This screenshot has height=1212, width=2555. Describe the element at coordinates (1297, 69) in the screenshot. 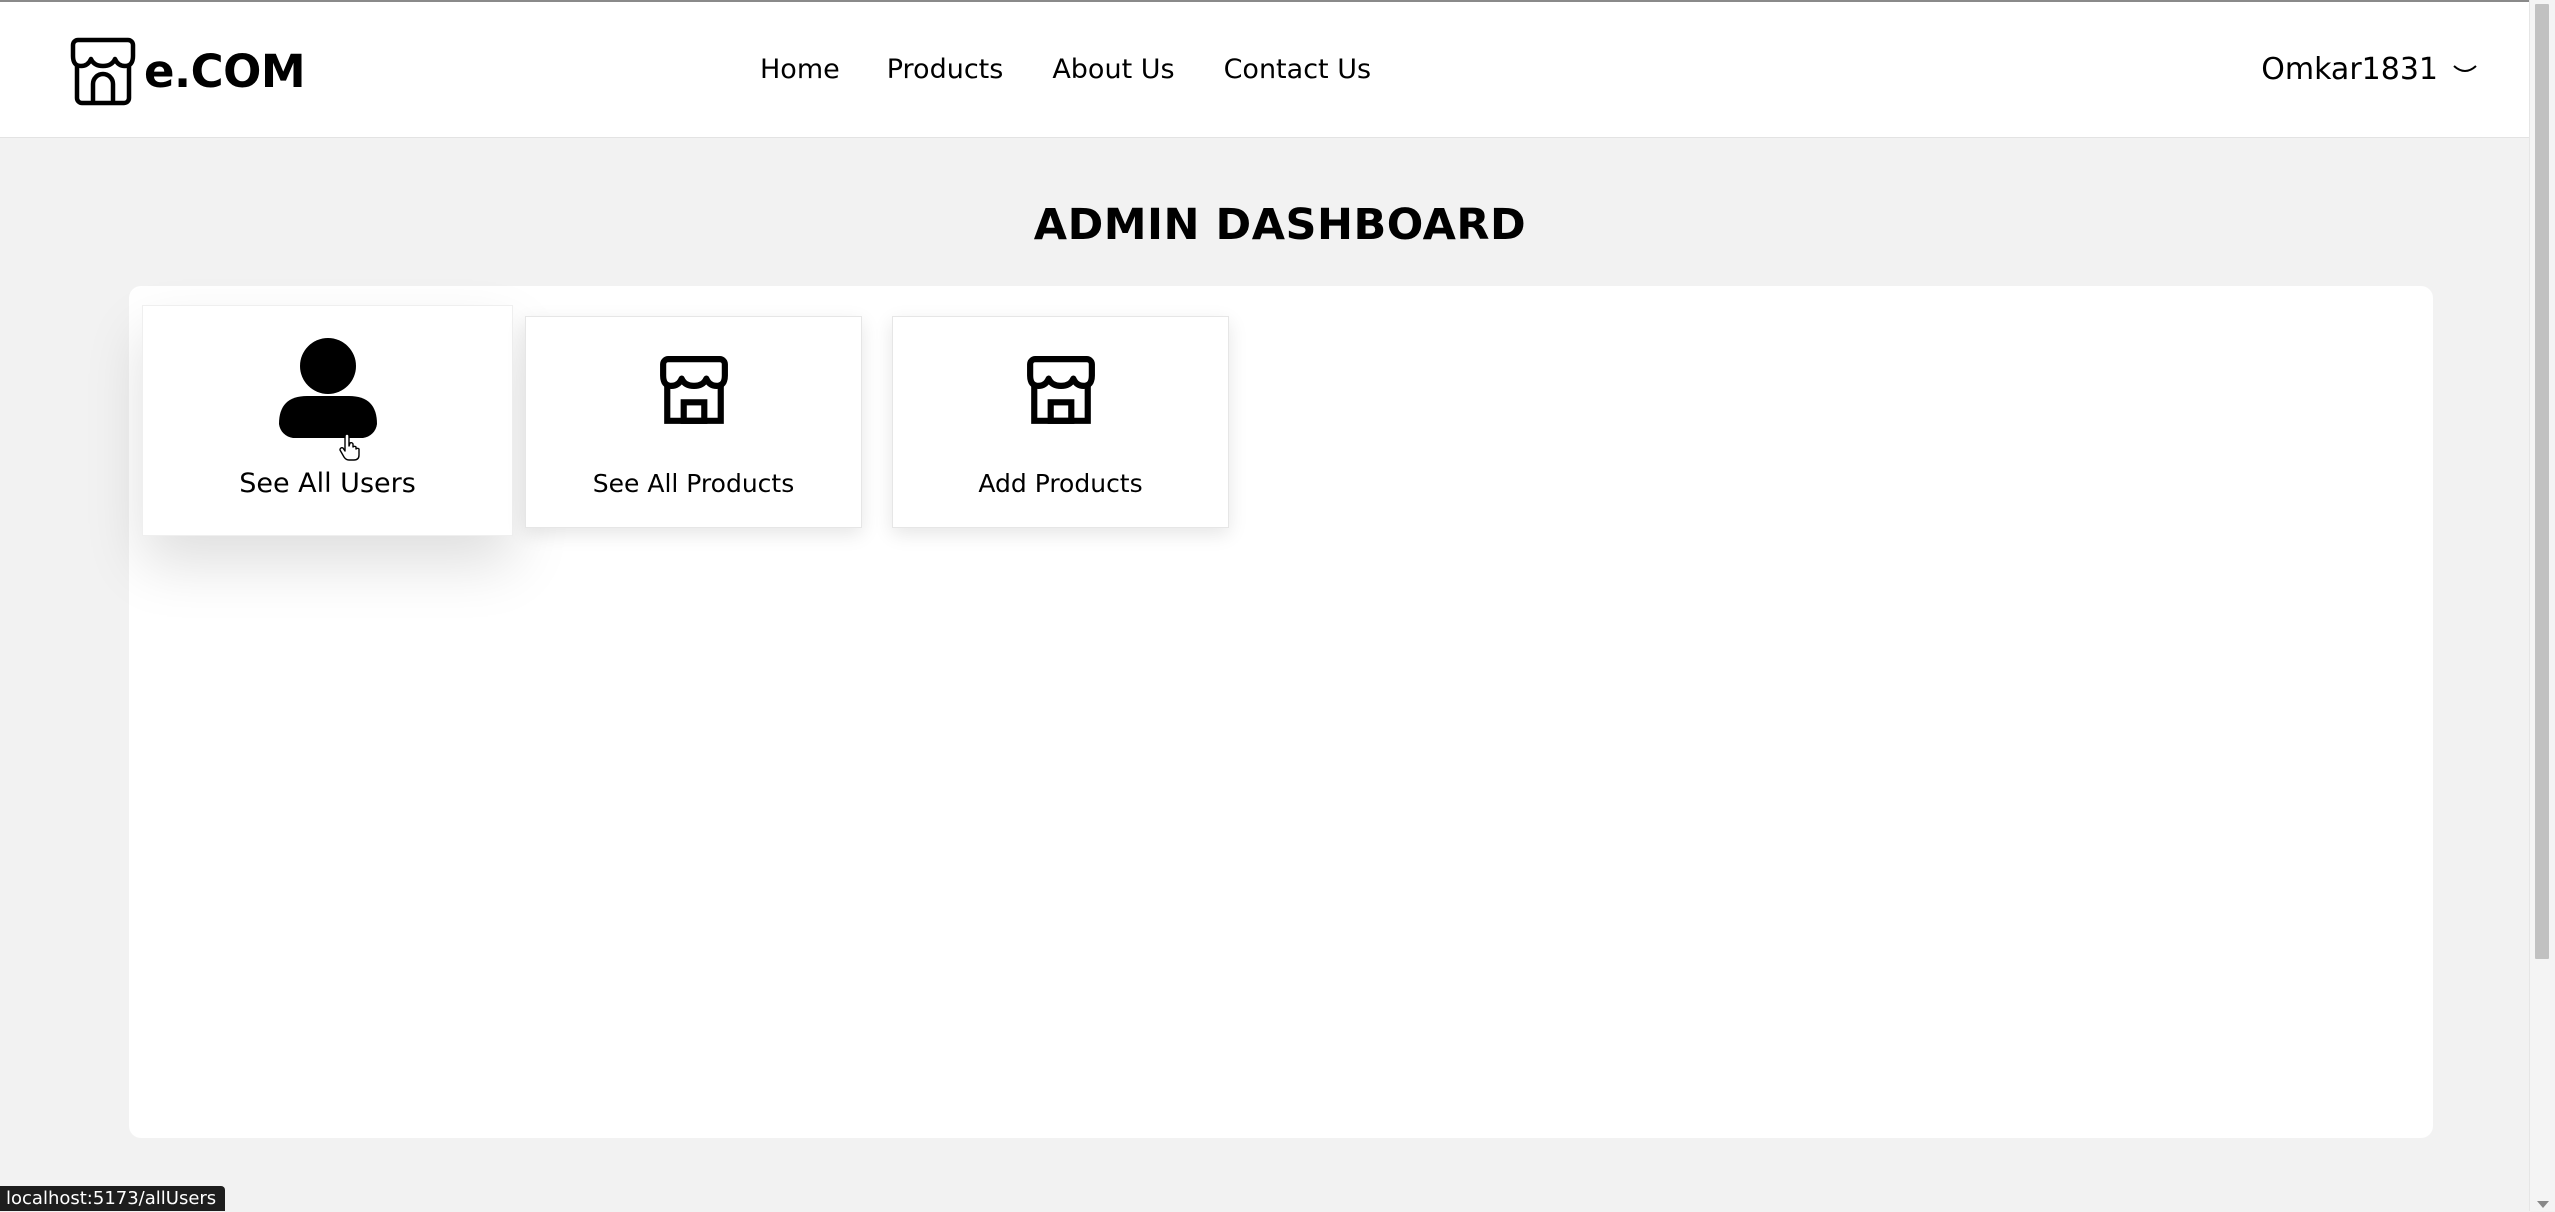

I see `nav-contact-link: Contact Us` at that location.